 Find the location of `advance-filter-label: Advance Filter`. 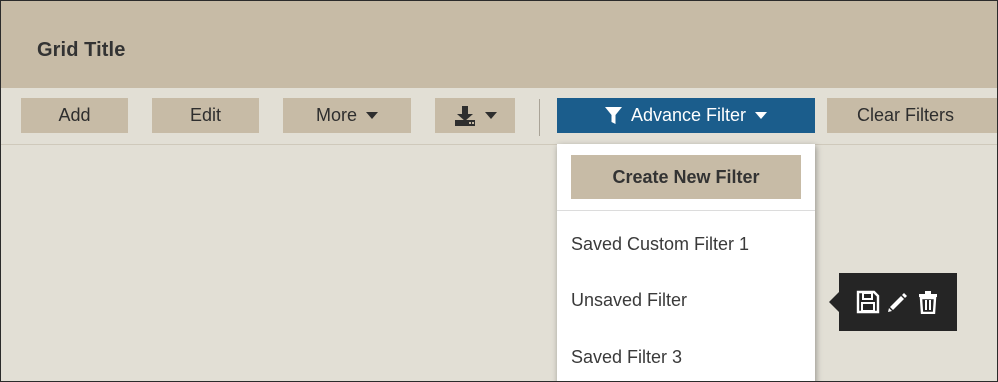

advance-filter-label: Advance Filter is located at coordinates (688, 115).